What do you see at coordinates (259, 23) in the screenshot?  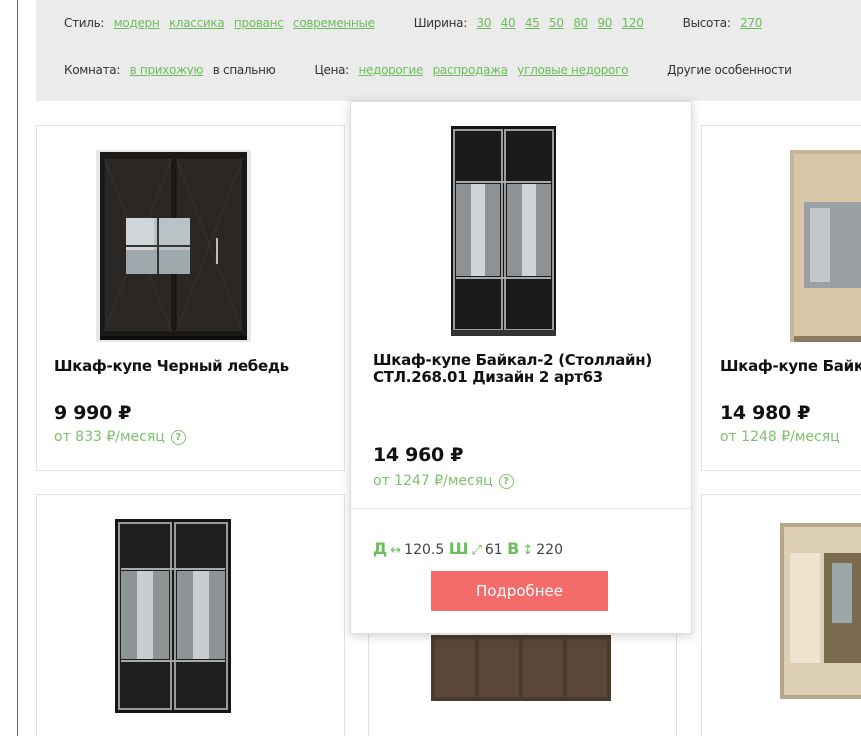 I see `filter-link-style: прованс` at bounding box center [259, 23].